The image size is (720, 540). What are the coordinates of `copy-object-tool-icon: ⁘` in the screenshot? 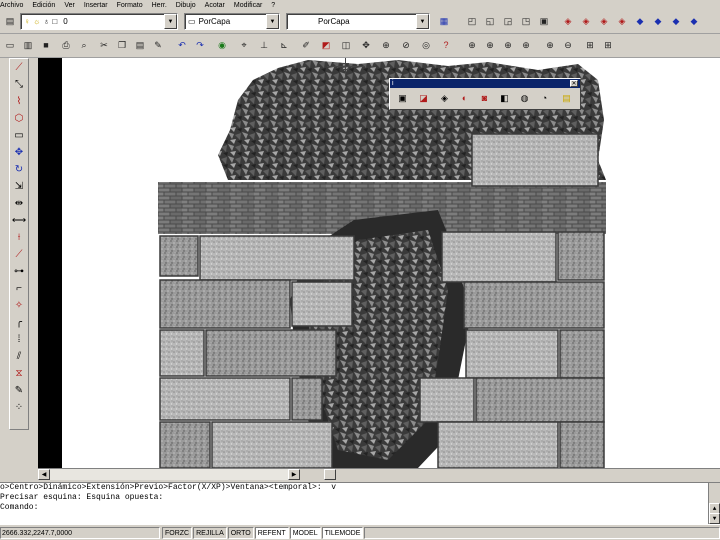 It's located at (19, 408).